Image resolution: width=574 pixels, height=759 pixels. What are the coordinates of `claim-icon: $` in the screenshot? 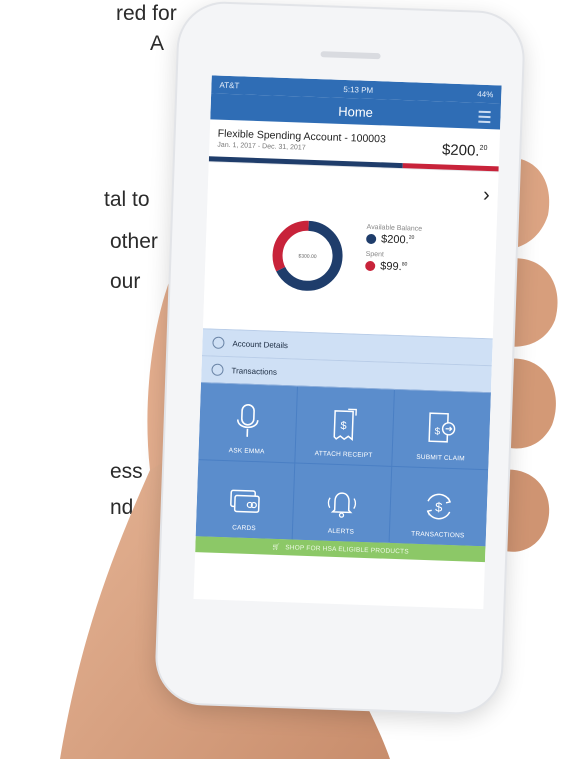 It's located at (442, 427).